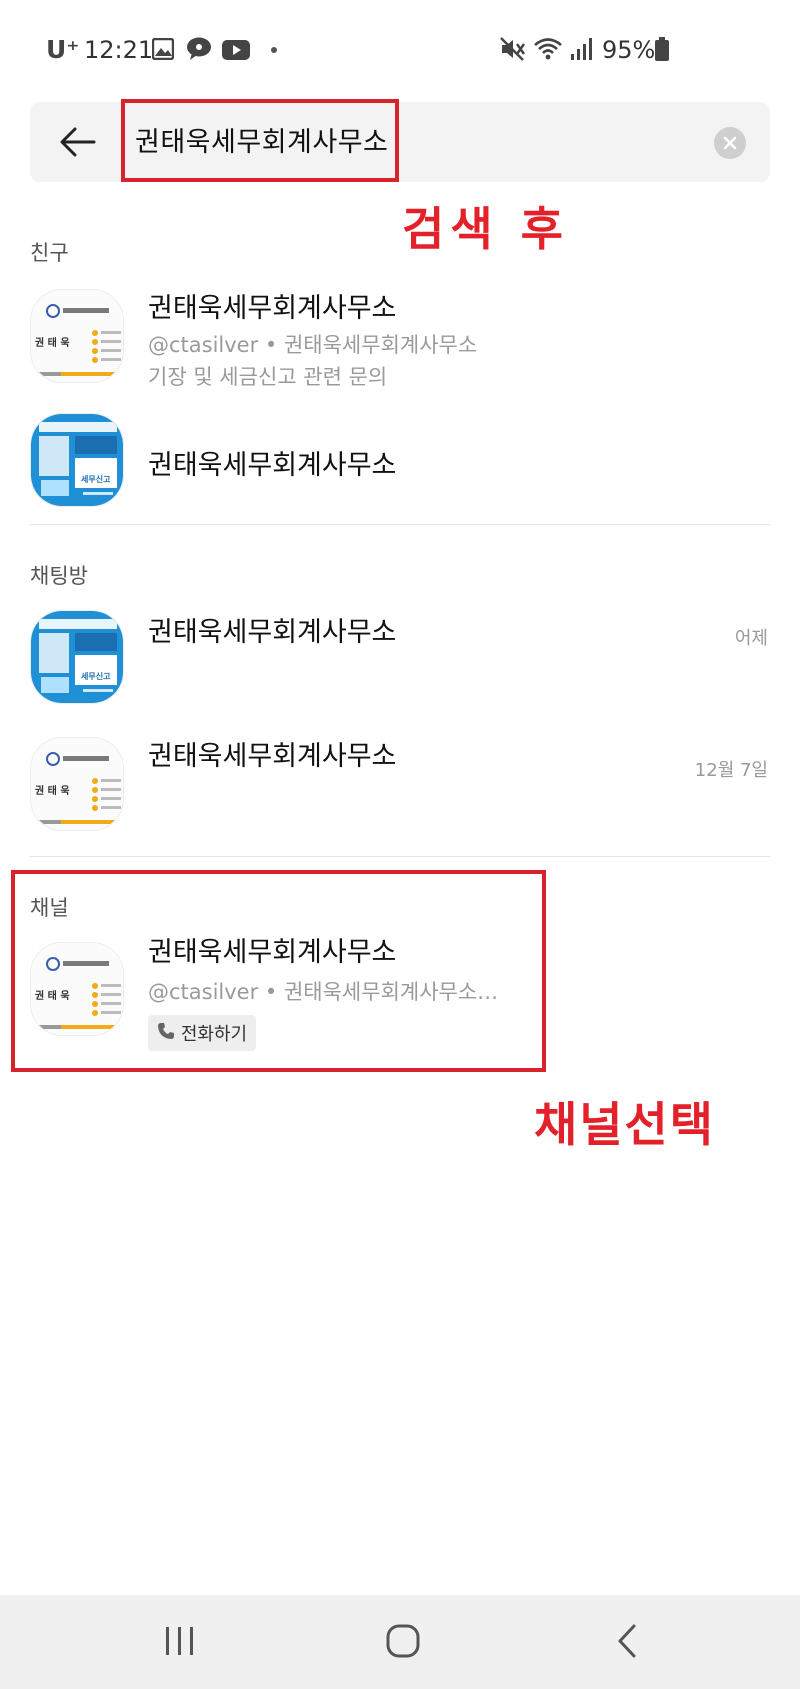  Describe the element at coordinates (49, 253) in the screenshot. I see `section-label-friends: 친구` at that location.